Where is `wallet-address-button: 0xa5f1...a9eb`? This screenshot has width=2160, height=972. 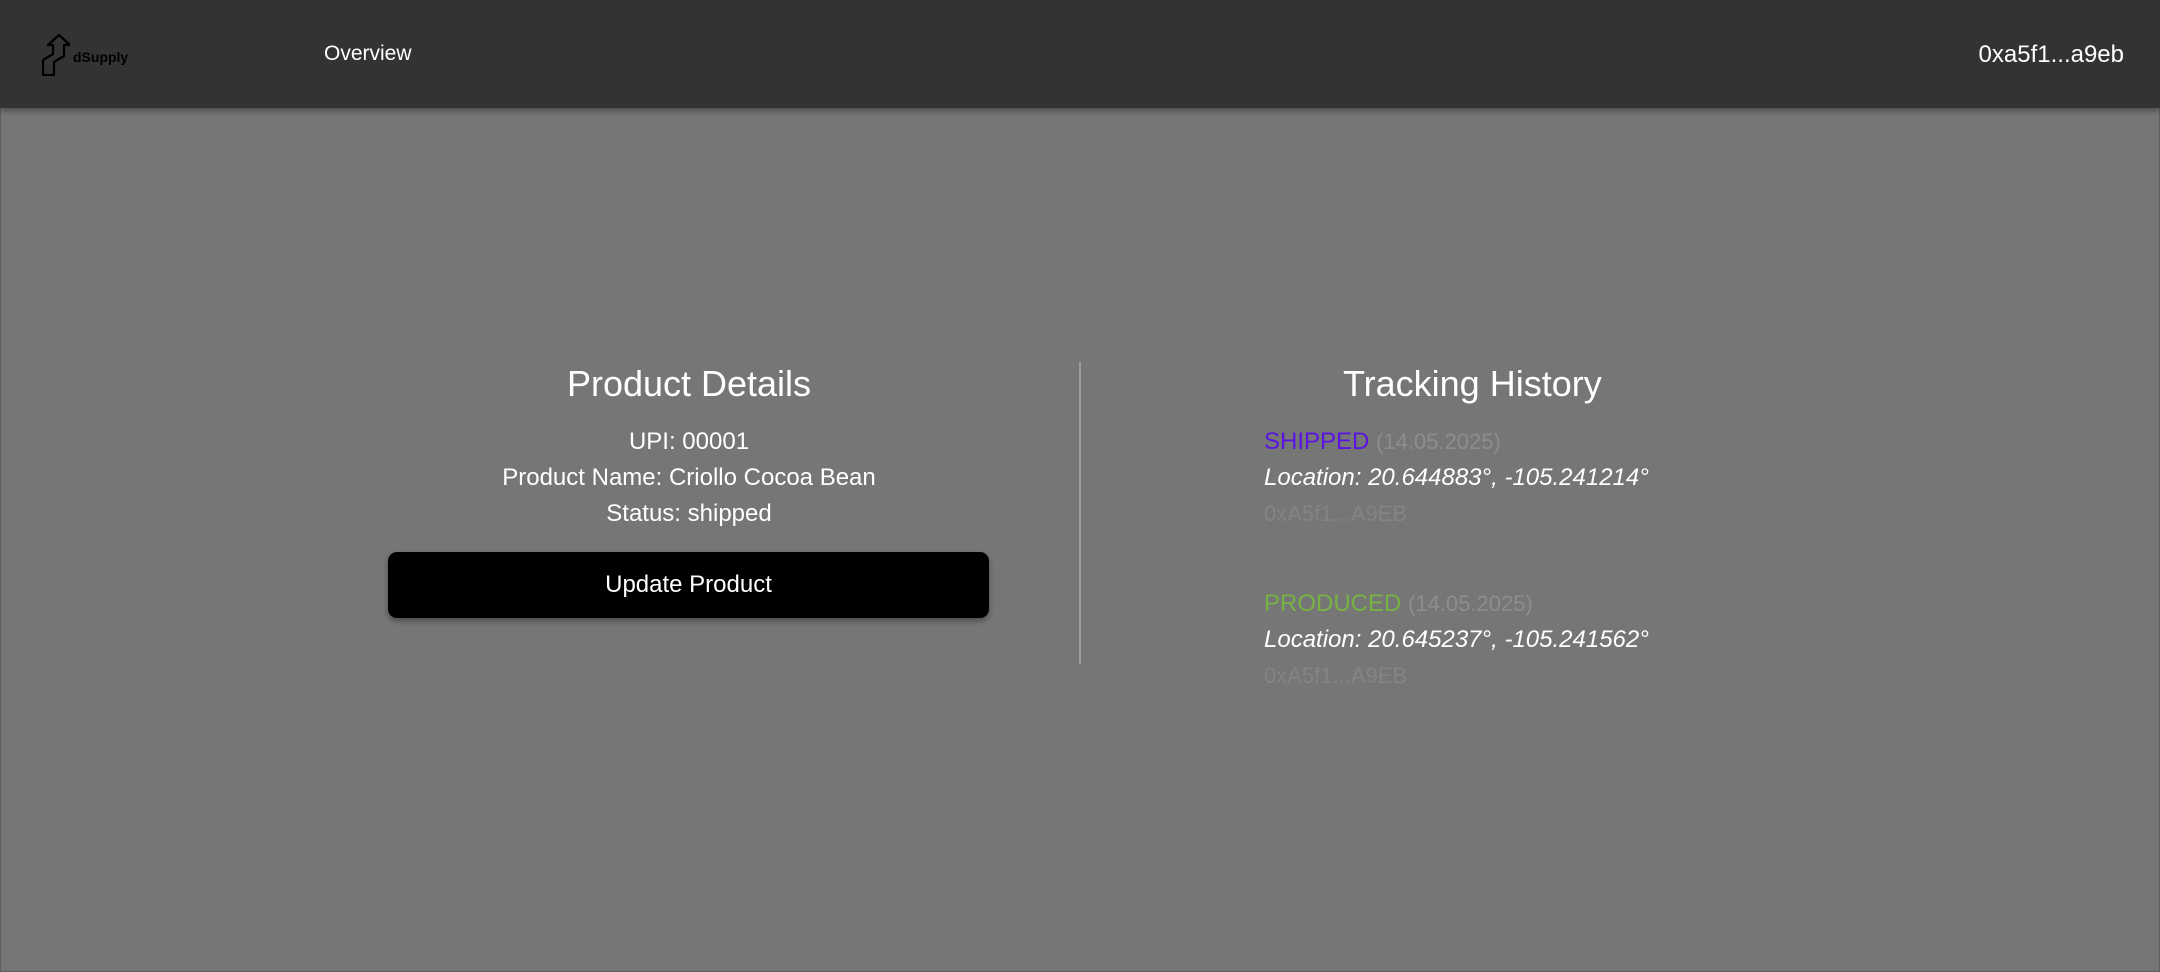 wallet-address-button: 0xa5f1...a9eb is located at coordinates (2051, 55).